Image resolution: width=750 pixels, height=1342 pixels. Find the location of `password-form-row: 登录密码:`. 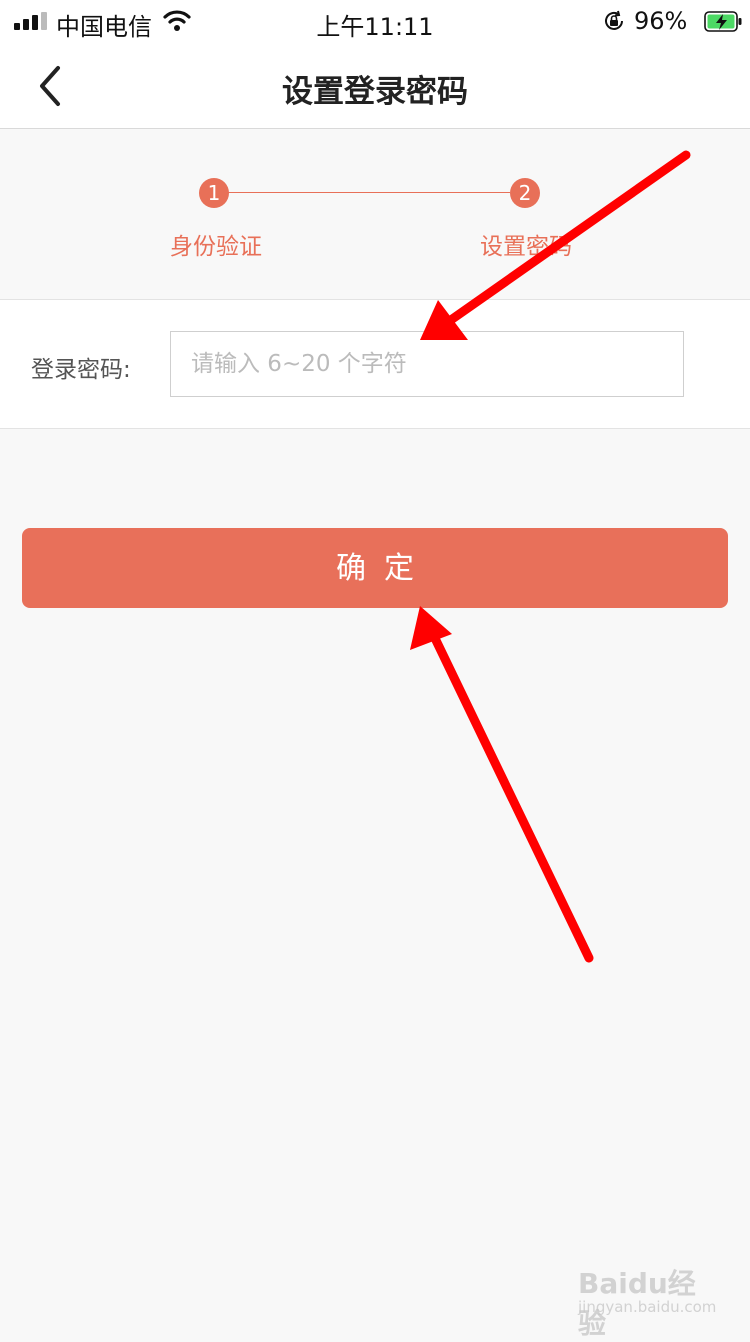

password-form-row: 登录密码: is located at coordinates (375, 364).